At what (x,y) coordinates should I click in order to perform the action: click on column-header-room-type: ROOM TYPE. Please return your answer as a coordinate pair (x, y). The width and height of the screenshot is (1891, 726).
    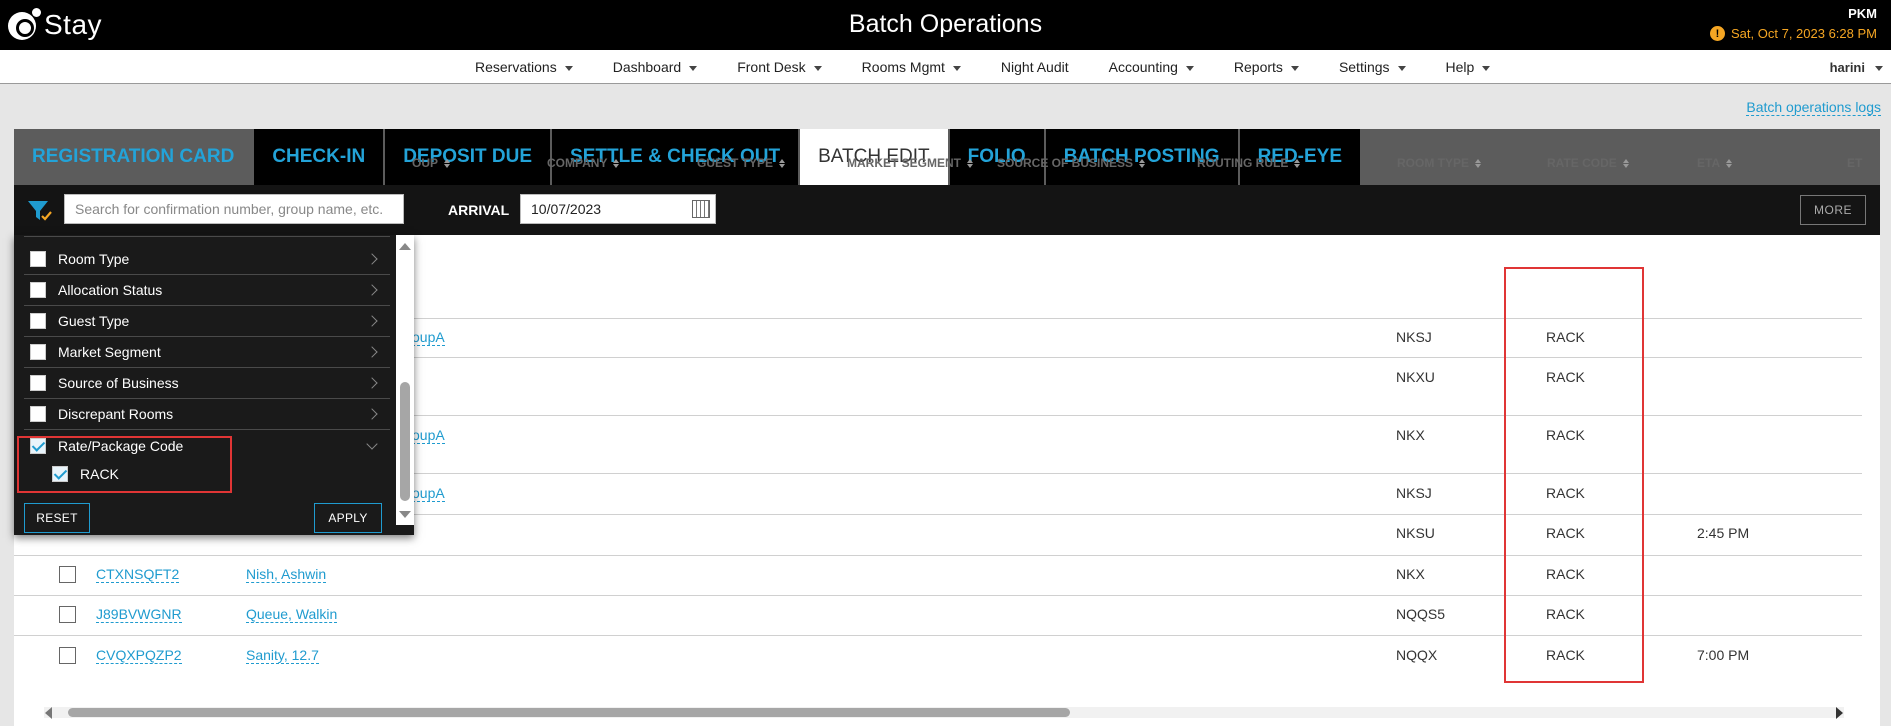
    Looking at the image, I should click on (1439, 163).